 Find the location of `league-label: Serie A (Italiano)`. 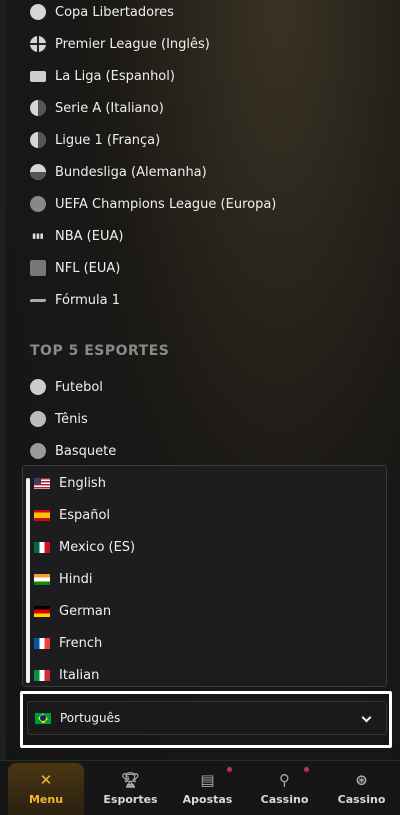

league-label: Serie A (Italiano) is located at coordinates (109, 108).